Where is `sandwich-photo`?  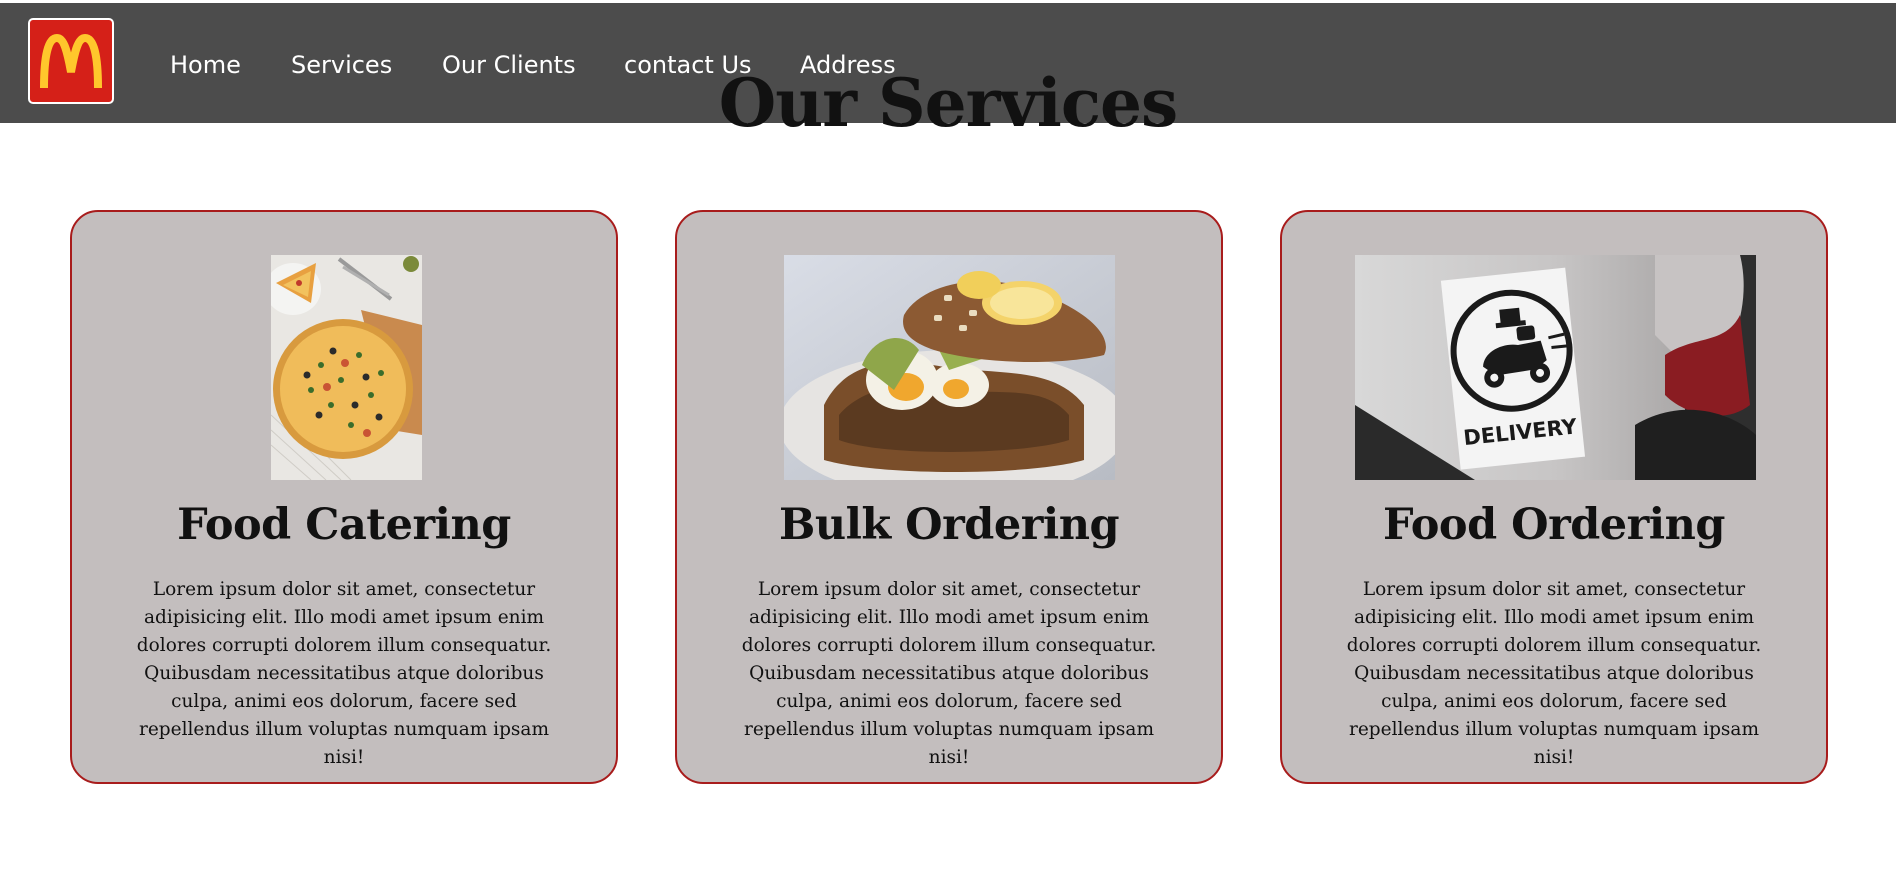
sandwich-photo is located at coordinates (949, 367).